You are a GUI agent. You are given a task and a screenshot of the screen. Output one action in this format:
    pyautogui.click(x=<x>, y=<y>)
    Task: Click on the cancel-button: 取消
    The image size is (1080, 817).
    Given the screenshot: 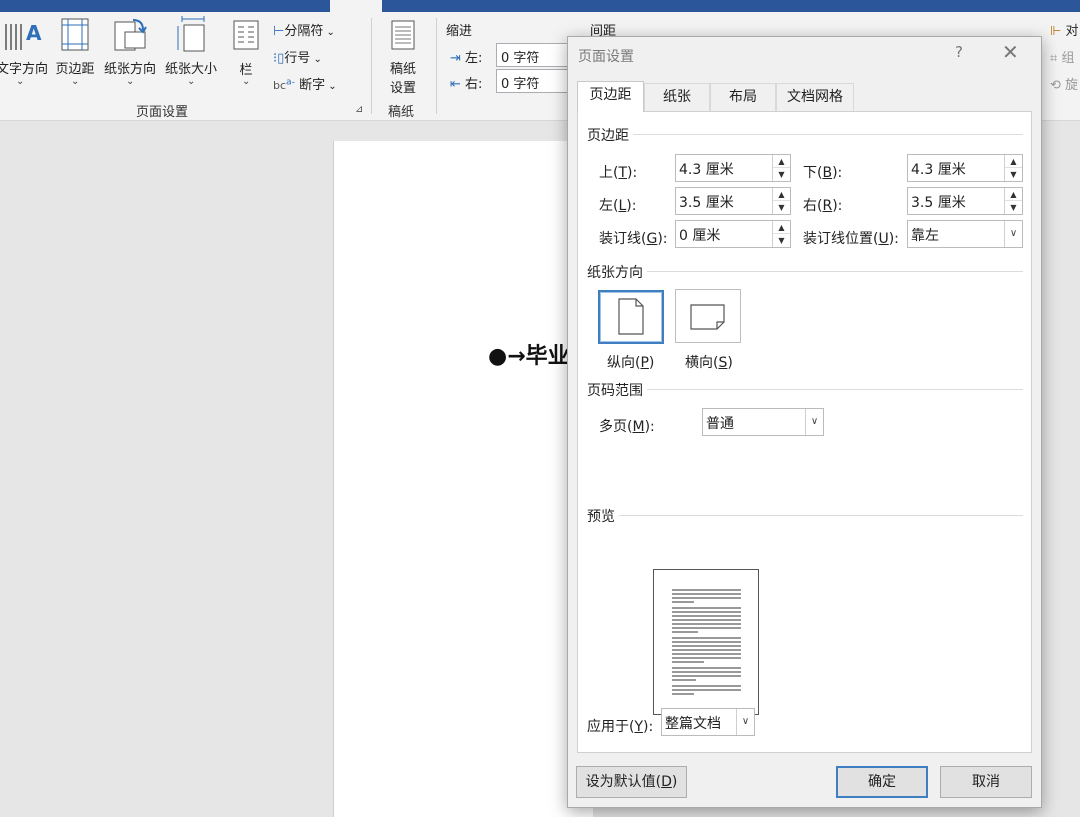 What is the action you would take?
    pyautogui.click(x=986, y=782)
    